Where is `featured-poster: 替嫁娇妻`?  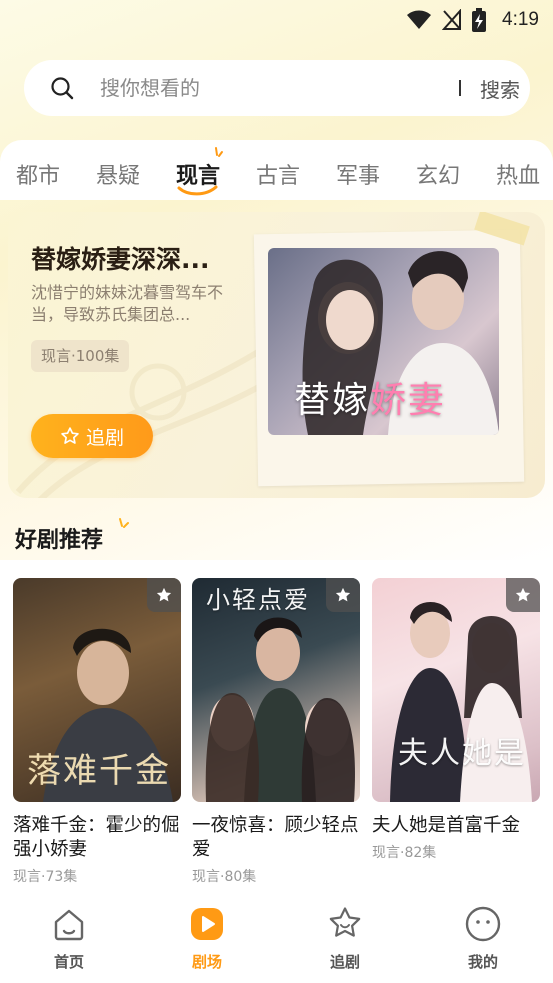
featured-poster: 替嫁娇妻 is located at coordinates (383, 341).